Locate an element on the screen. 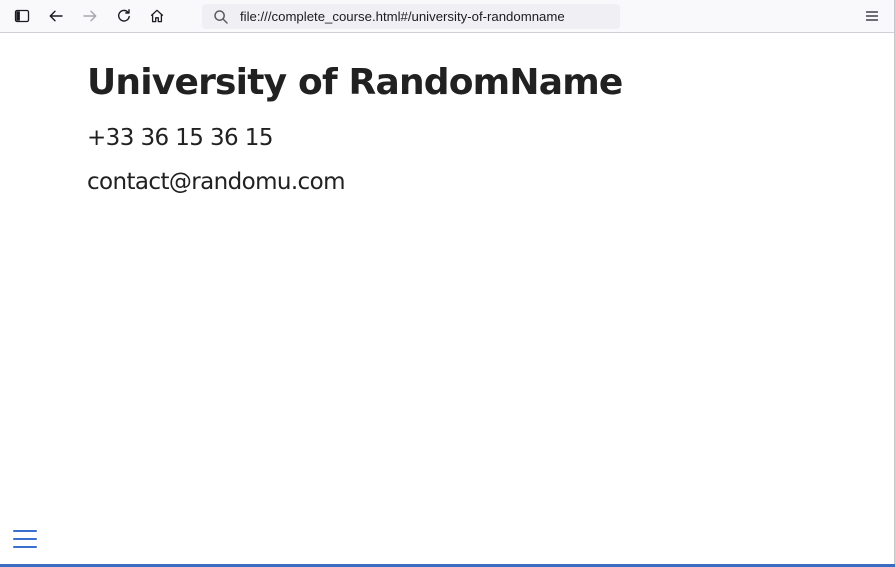  arrow-left-icon is located at coordinates (56, 16).